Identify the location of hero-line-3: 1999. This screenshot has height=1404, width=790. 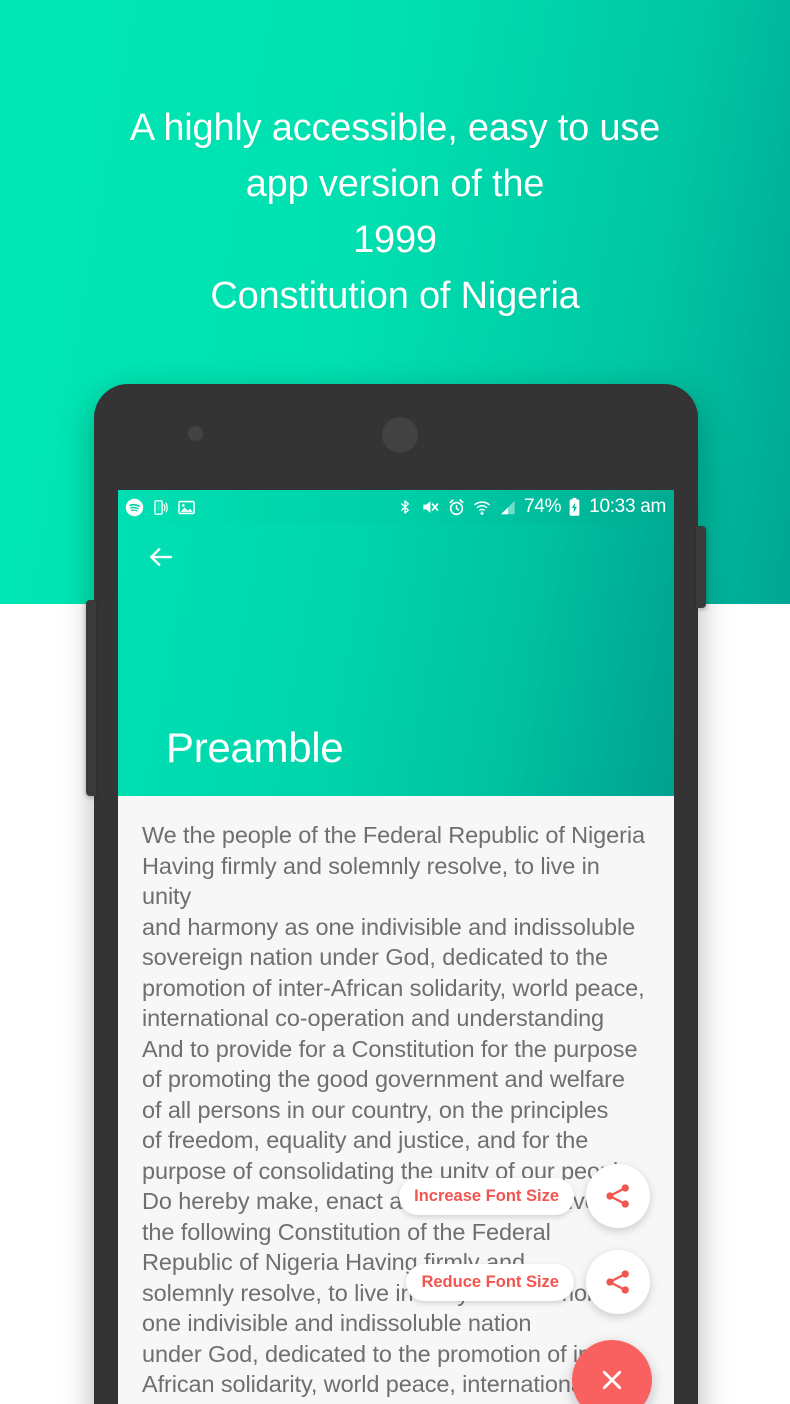
(395, 240).